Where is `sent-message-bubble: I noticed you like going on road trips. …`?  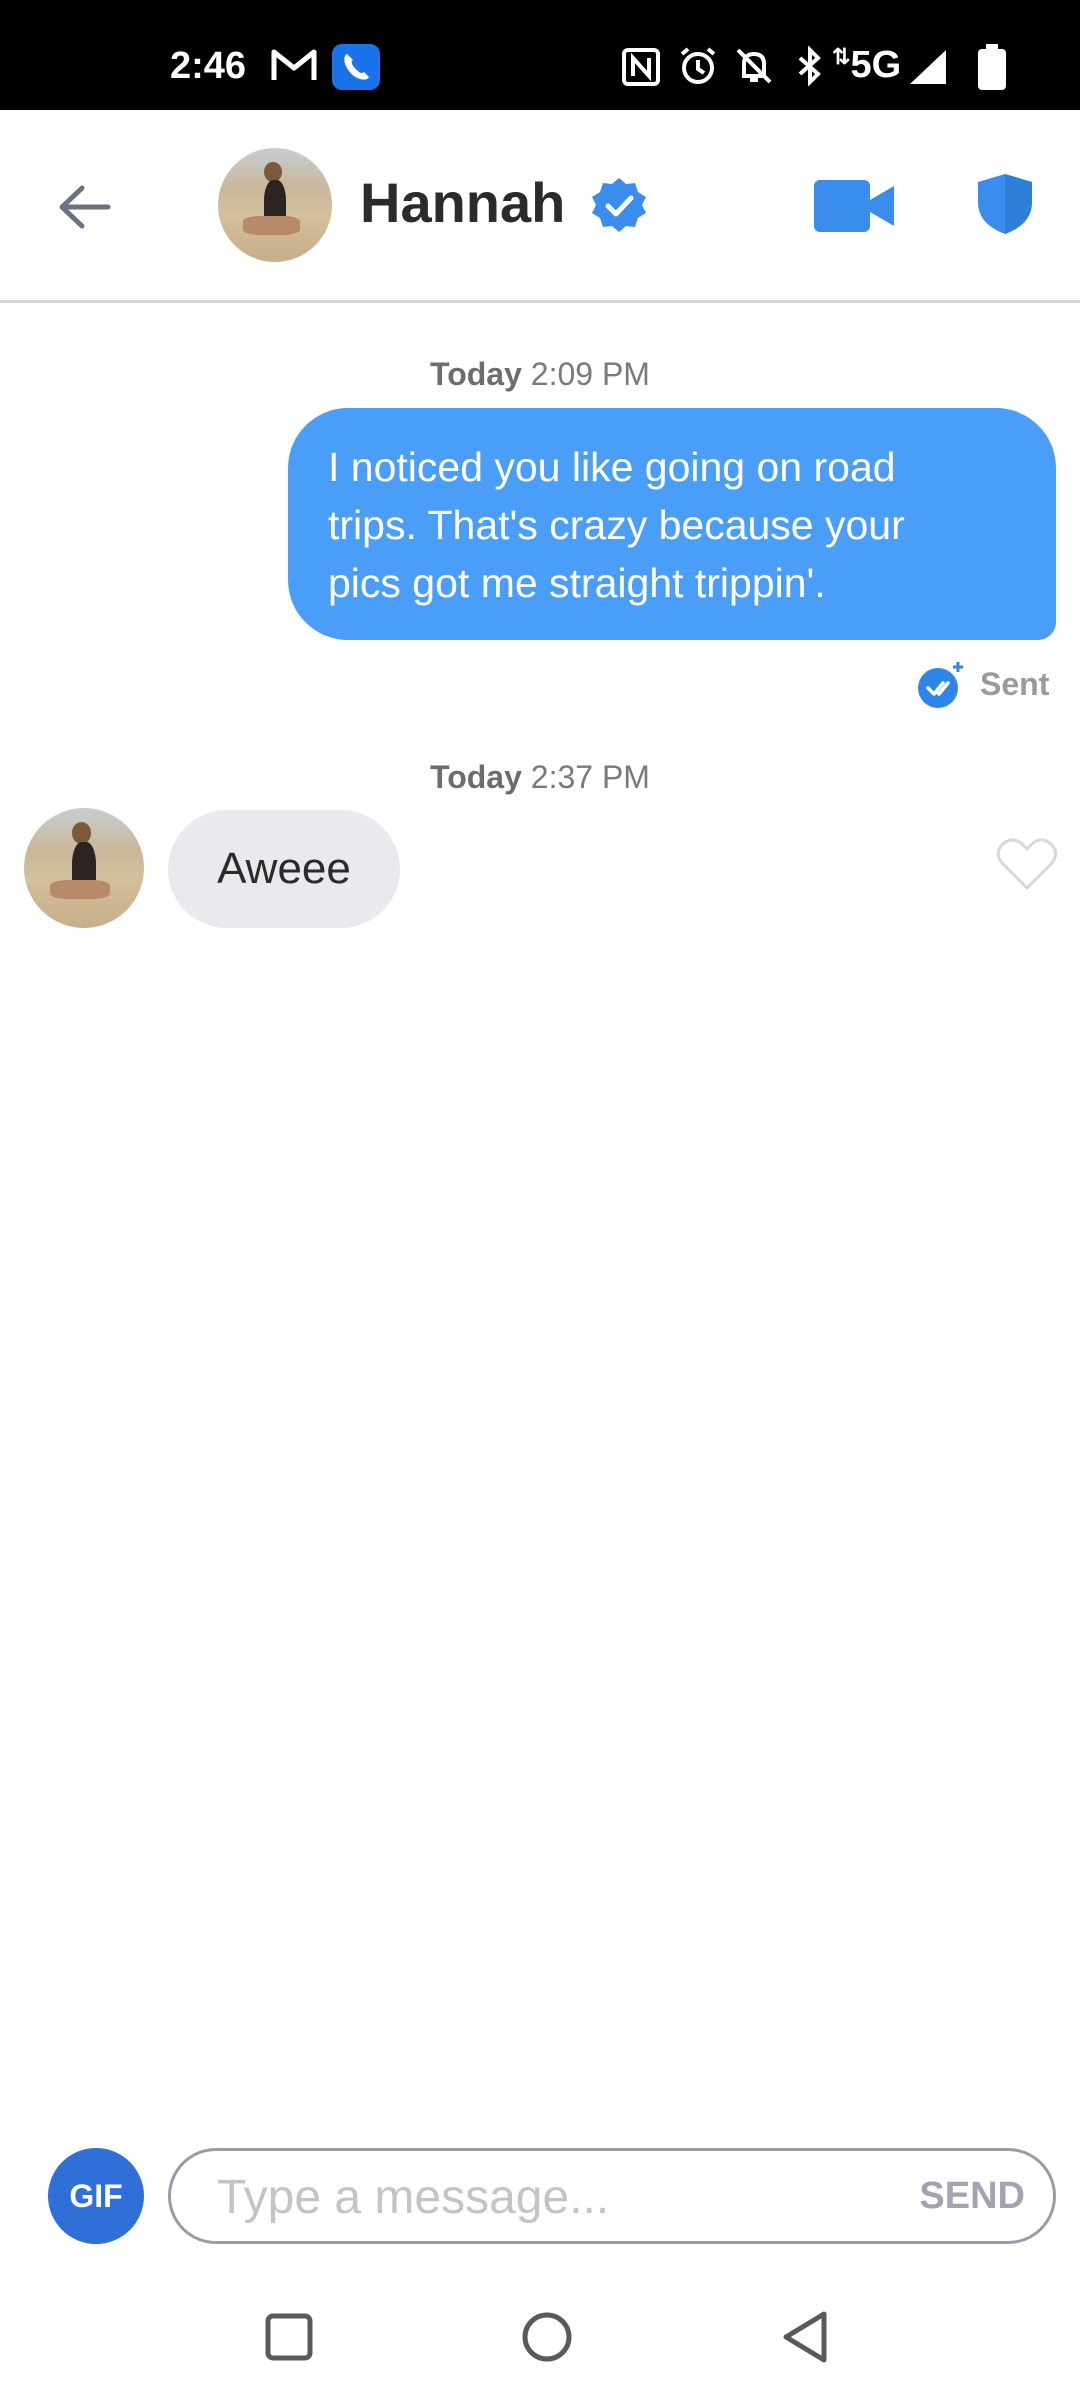 sent-message-bubble: I noticed you like going on road trips. … is located at coordinates (672, 524).